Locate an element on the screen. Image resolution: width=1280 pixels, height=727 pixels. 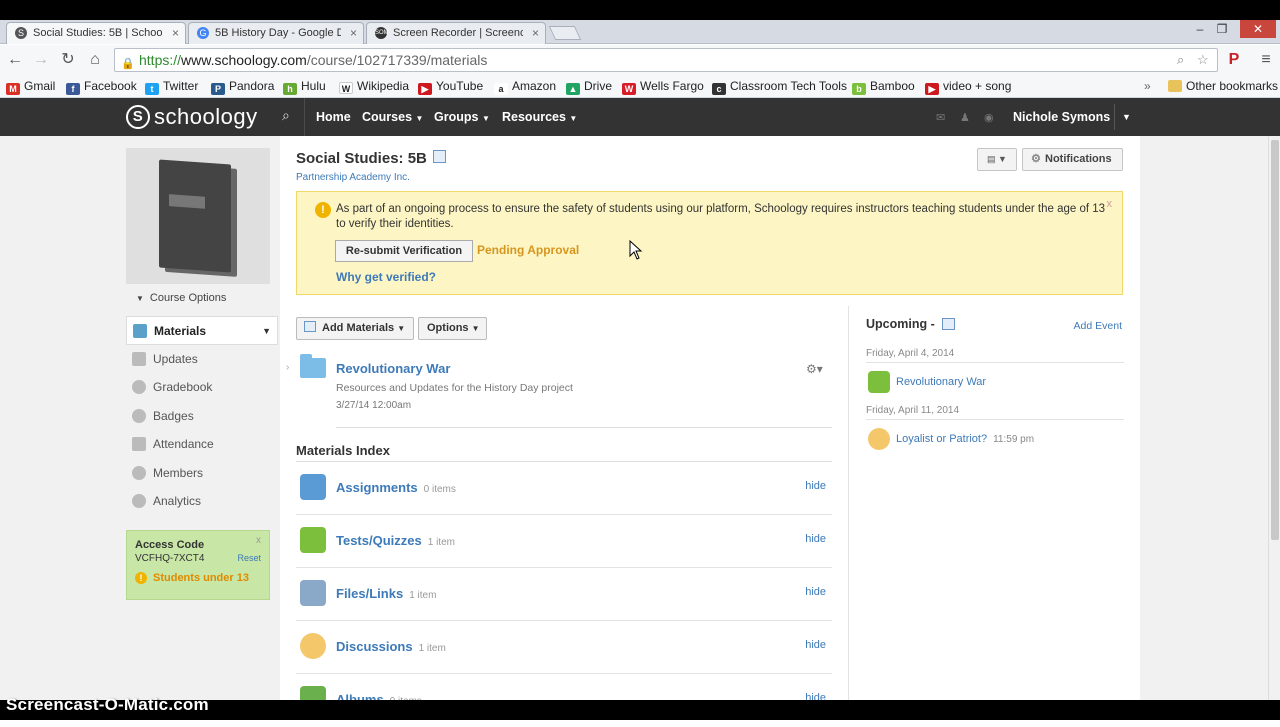
upcoming-event: Loyalist or Patriot? 11:59 pm is located at coordinates (965, 439).